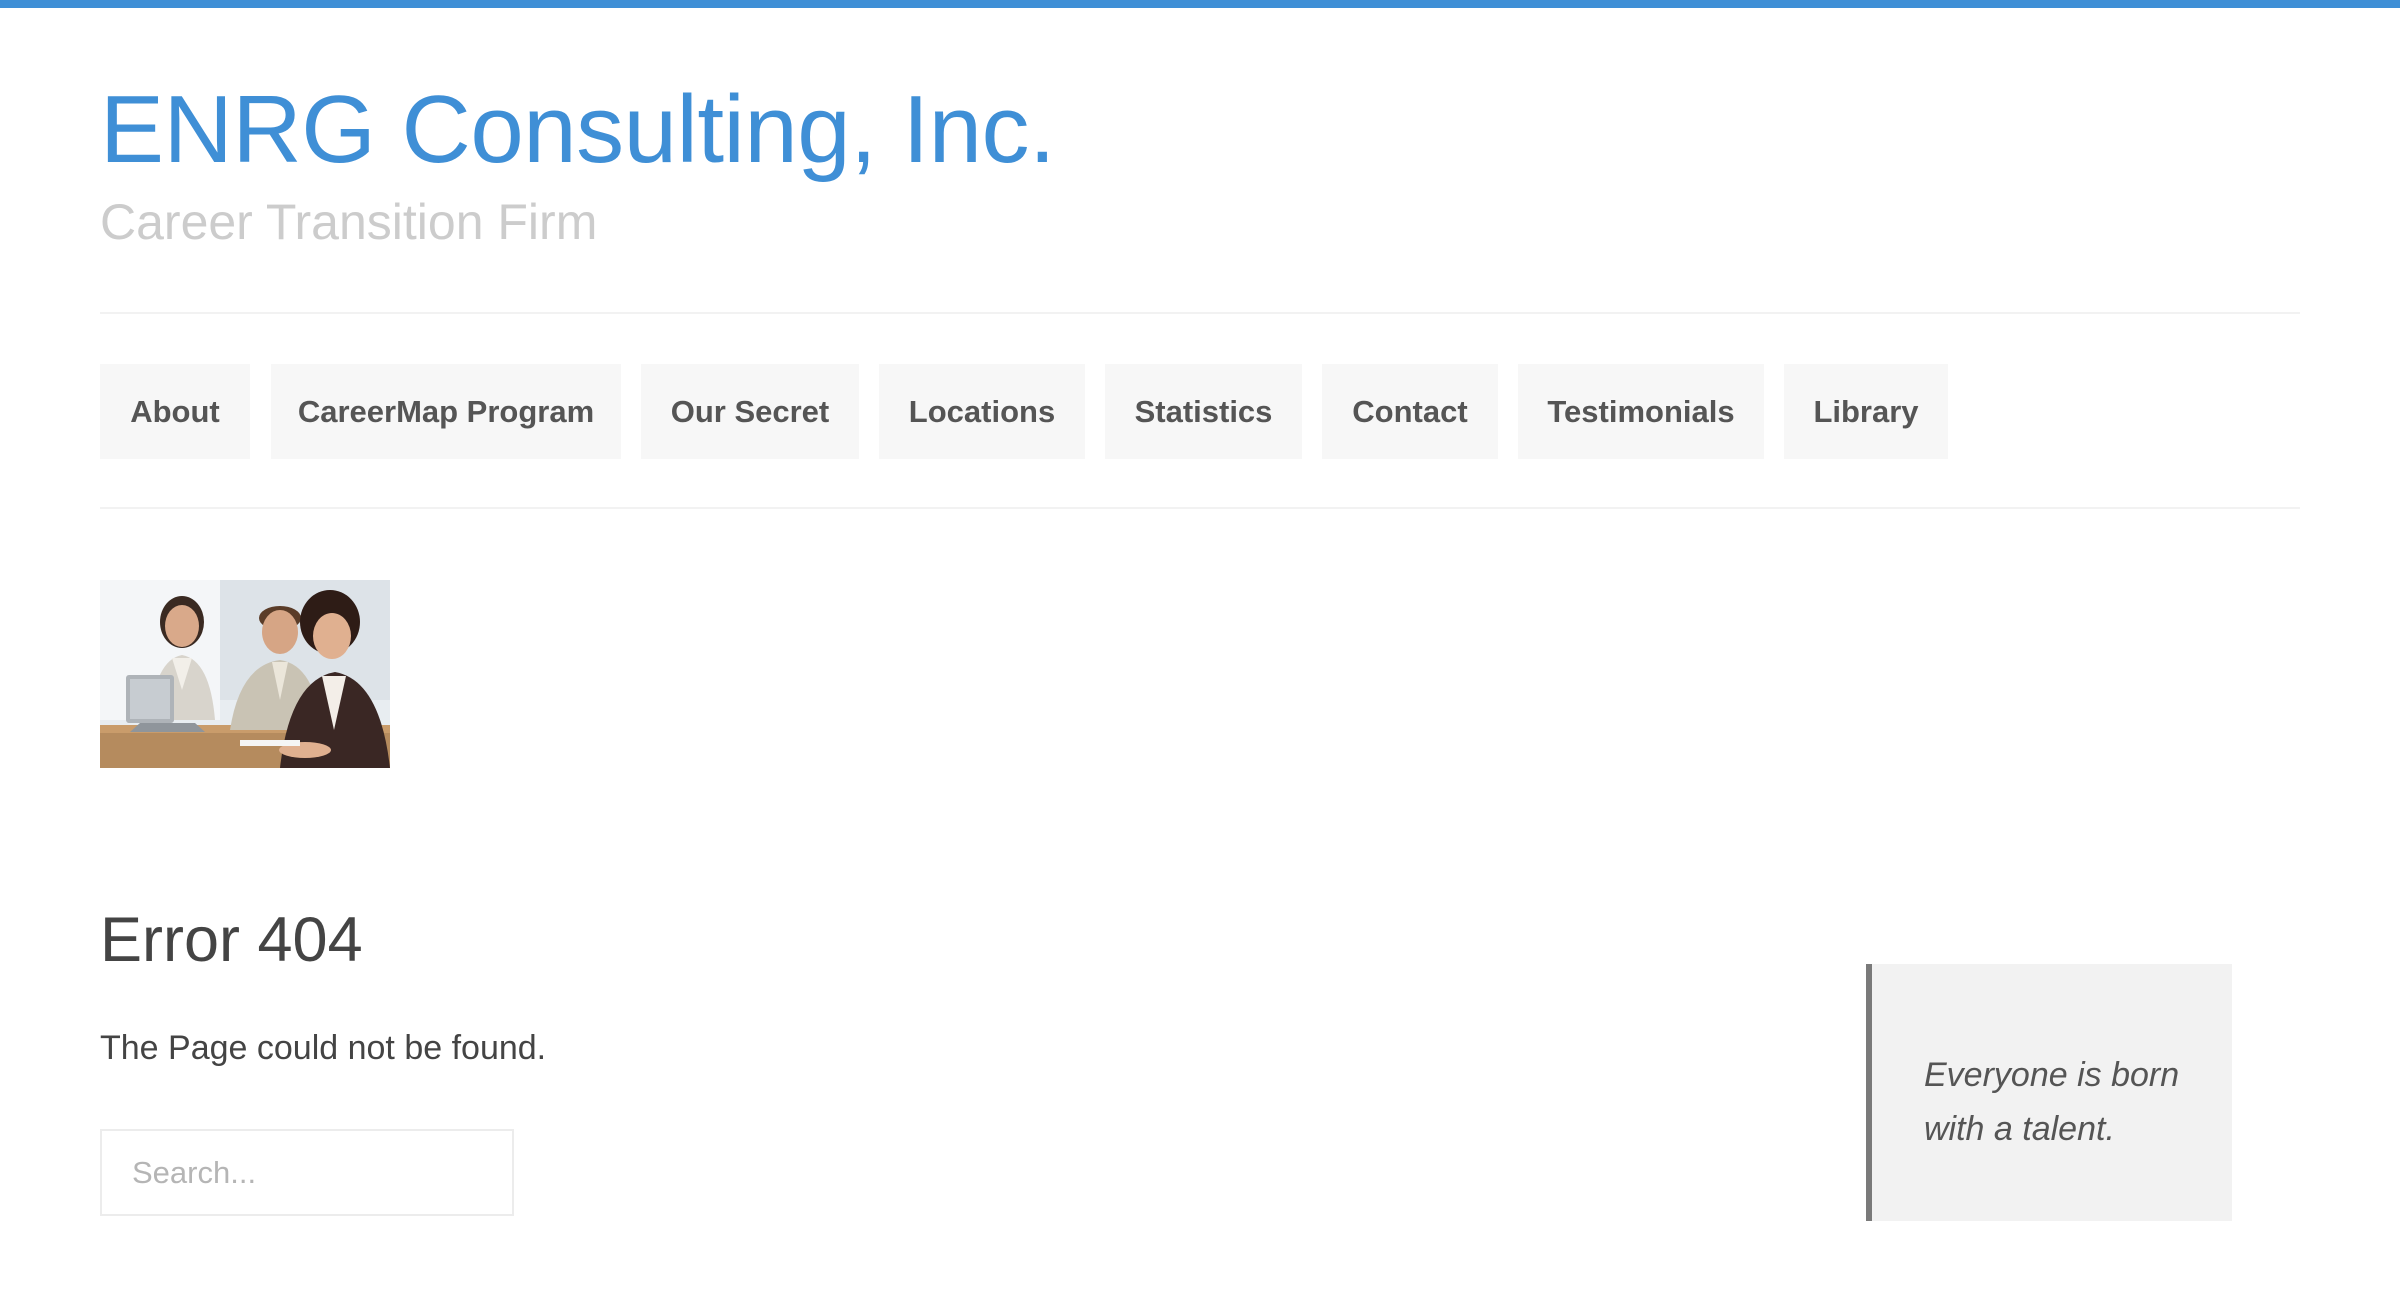  What do you see at coordinates (323, 1048) in the screenshot?
I see `error-message: The Page could not be found.` at bounding box center [323, 1048].